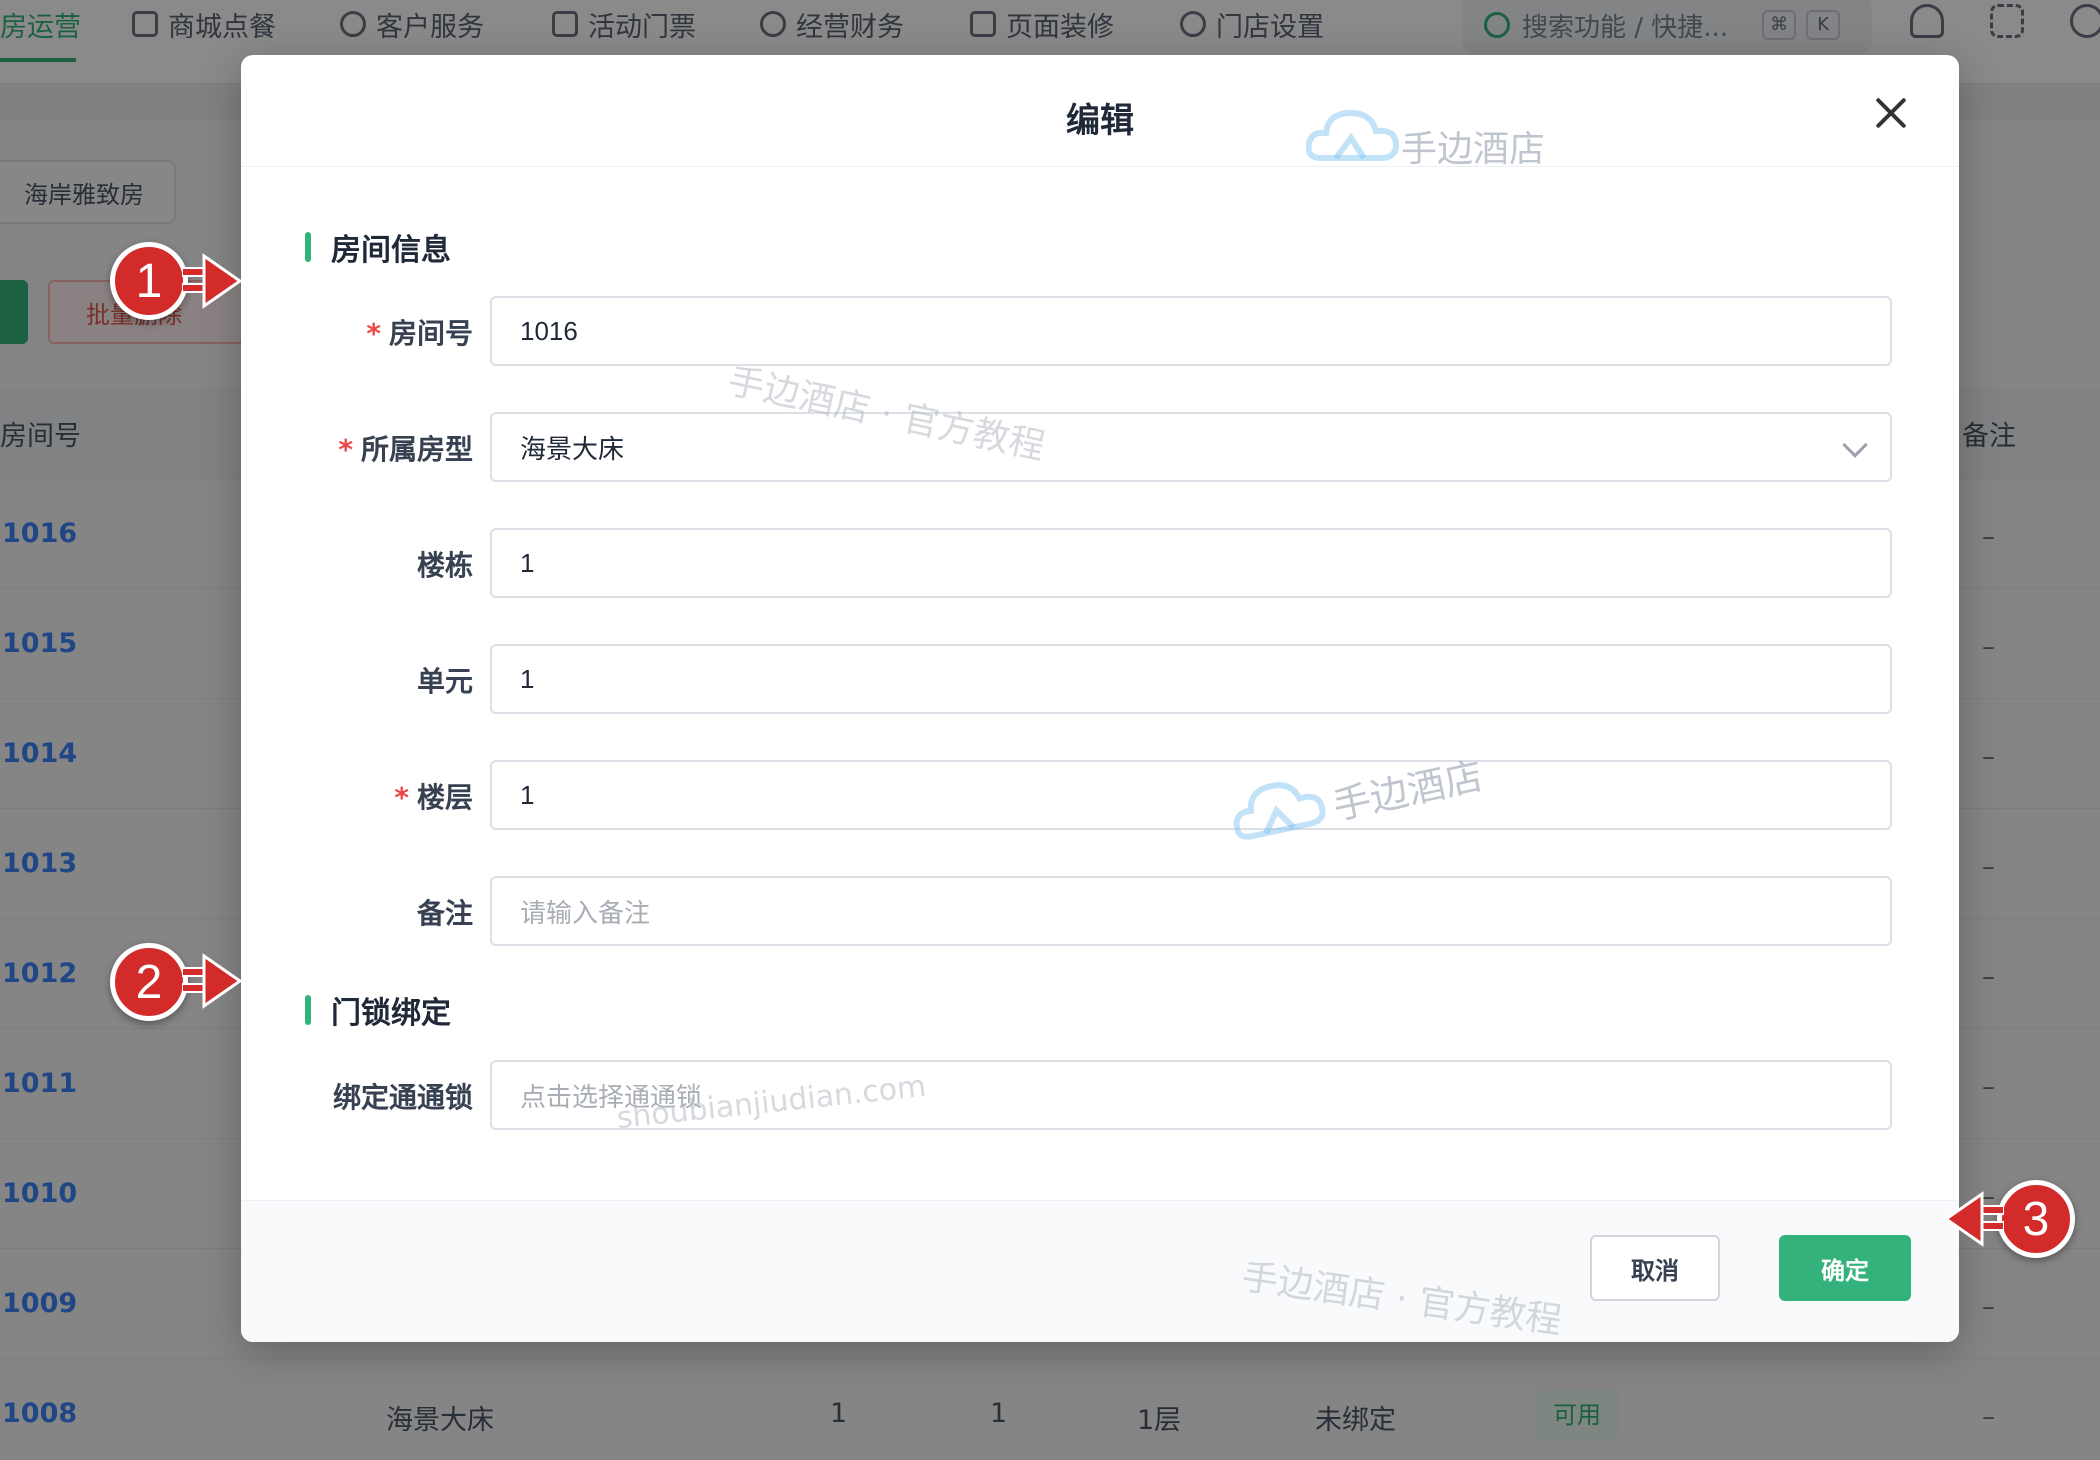  I want to click on room-type-select: 海景大床, so click(1191, 447).